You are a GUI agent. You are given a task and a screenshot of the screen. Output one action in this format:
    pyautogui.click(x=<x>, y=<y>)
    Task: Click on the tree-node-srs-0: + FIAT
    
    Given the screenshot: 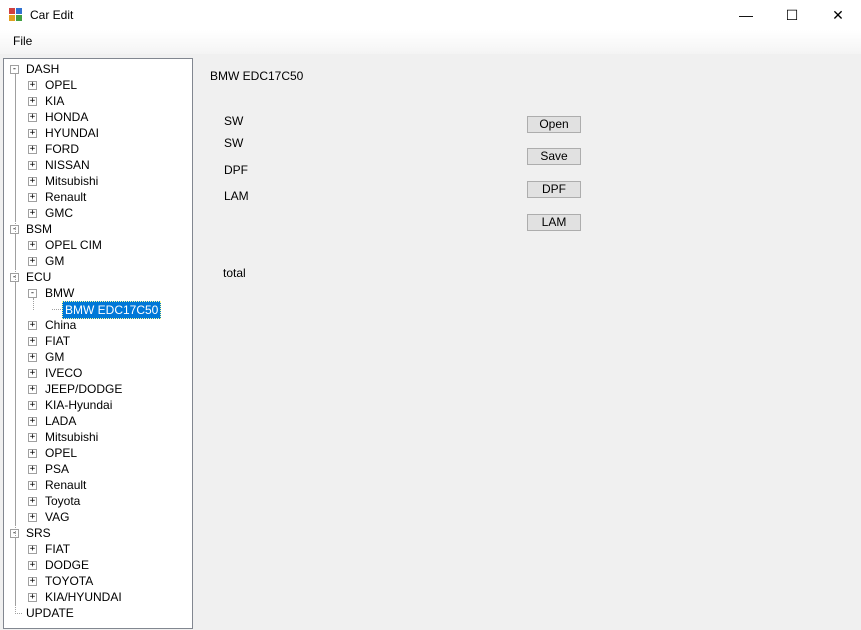 What is the action you would take?
    pyautogui.click(x=98, y=549)
    